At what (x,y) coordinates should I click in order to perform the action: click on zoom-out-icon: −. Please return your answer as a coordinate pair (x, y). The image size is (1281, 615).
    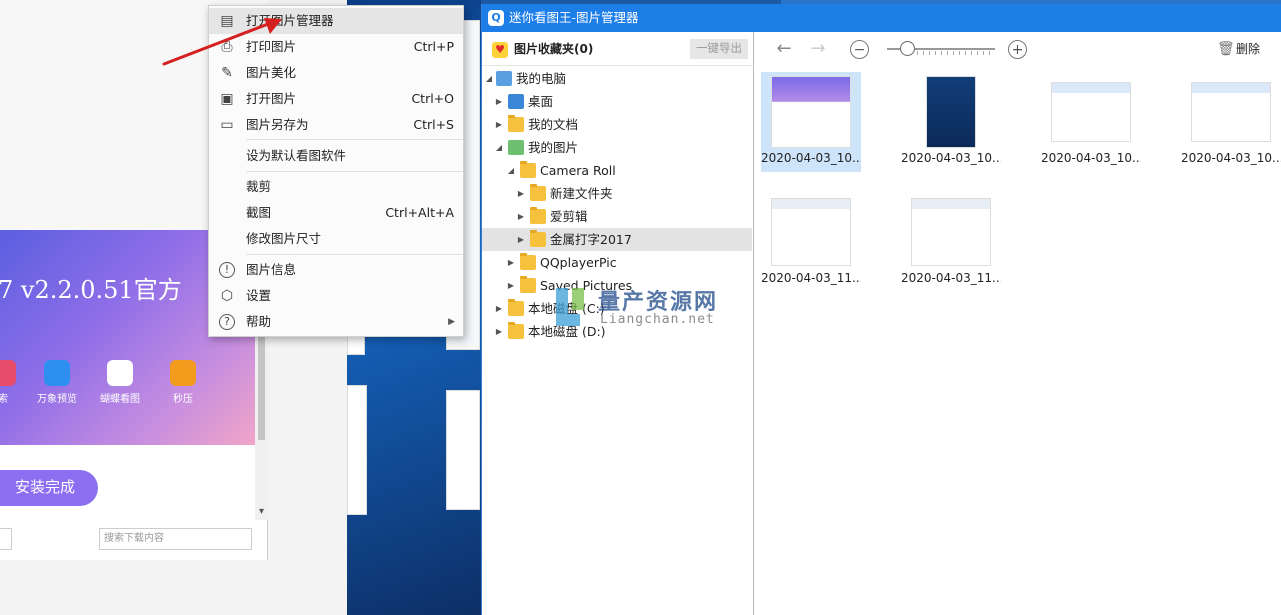
    Looking at the image, I should click on (859, 49).